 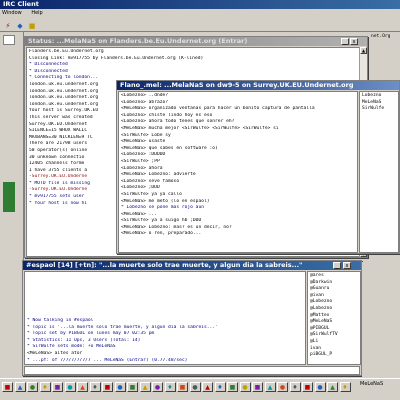 What do you see at coordinates (176, 227) in the screenshot?
I see `log-line: <MeLeNaS> Lobezno: mas? es un decir, no?` at bounding box center [176, 227].